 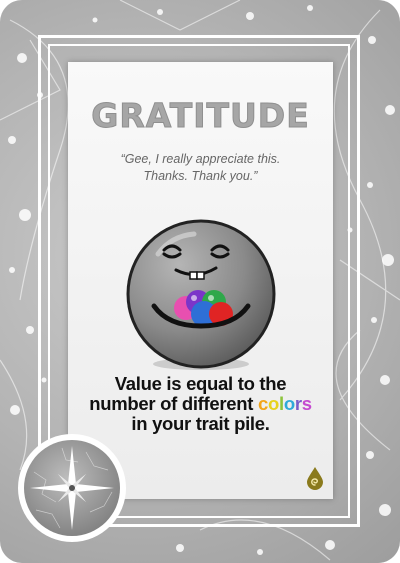 I want to click on rainbow-letter: c, so click(x=262, y=403).